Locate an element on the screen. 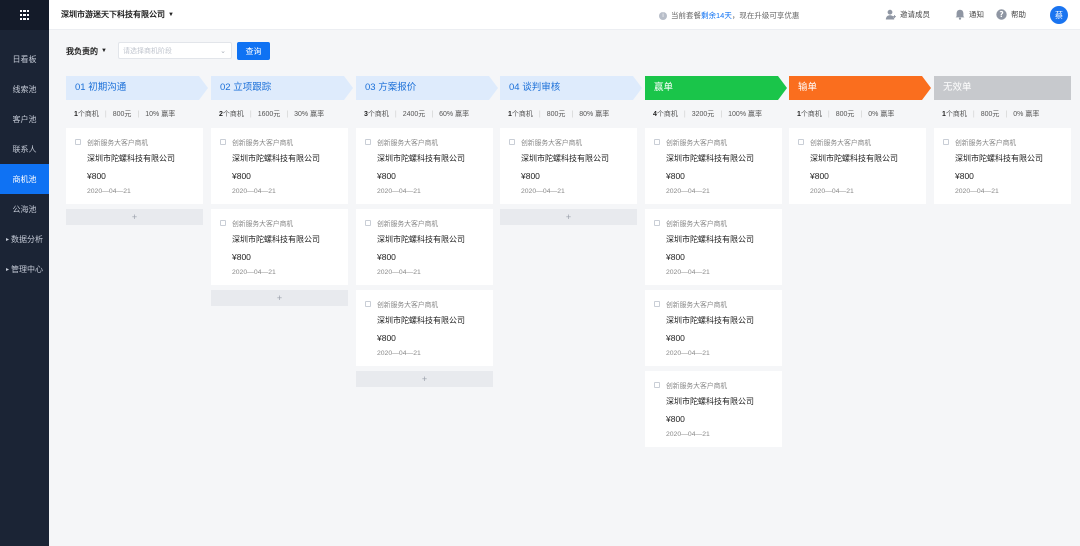 The height and width of the screenshot is (546, 1080). sidebar-item-opportunities: 商机池 is located at coordinates (24, 179).